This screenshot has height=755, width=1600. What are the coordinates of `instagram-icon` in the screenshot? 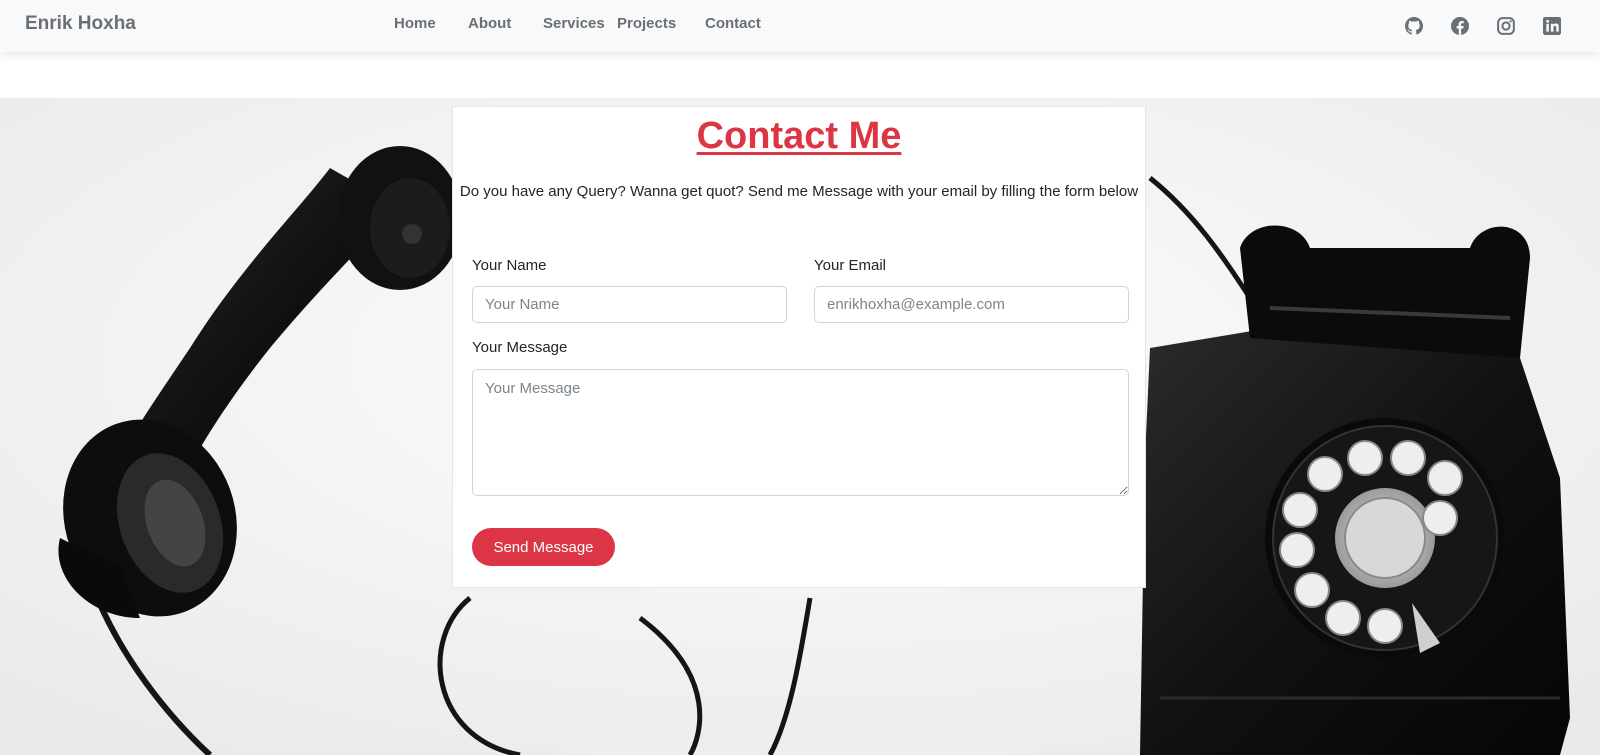 It's located at (1506, 26).